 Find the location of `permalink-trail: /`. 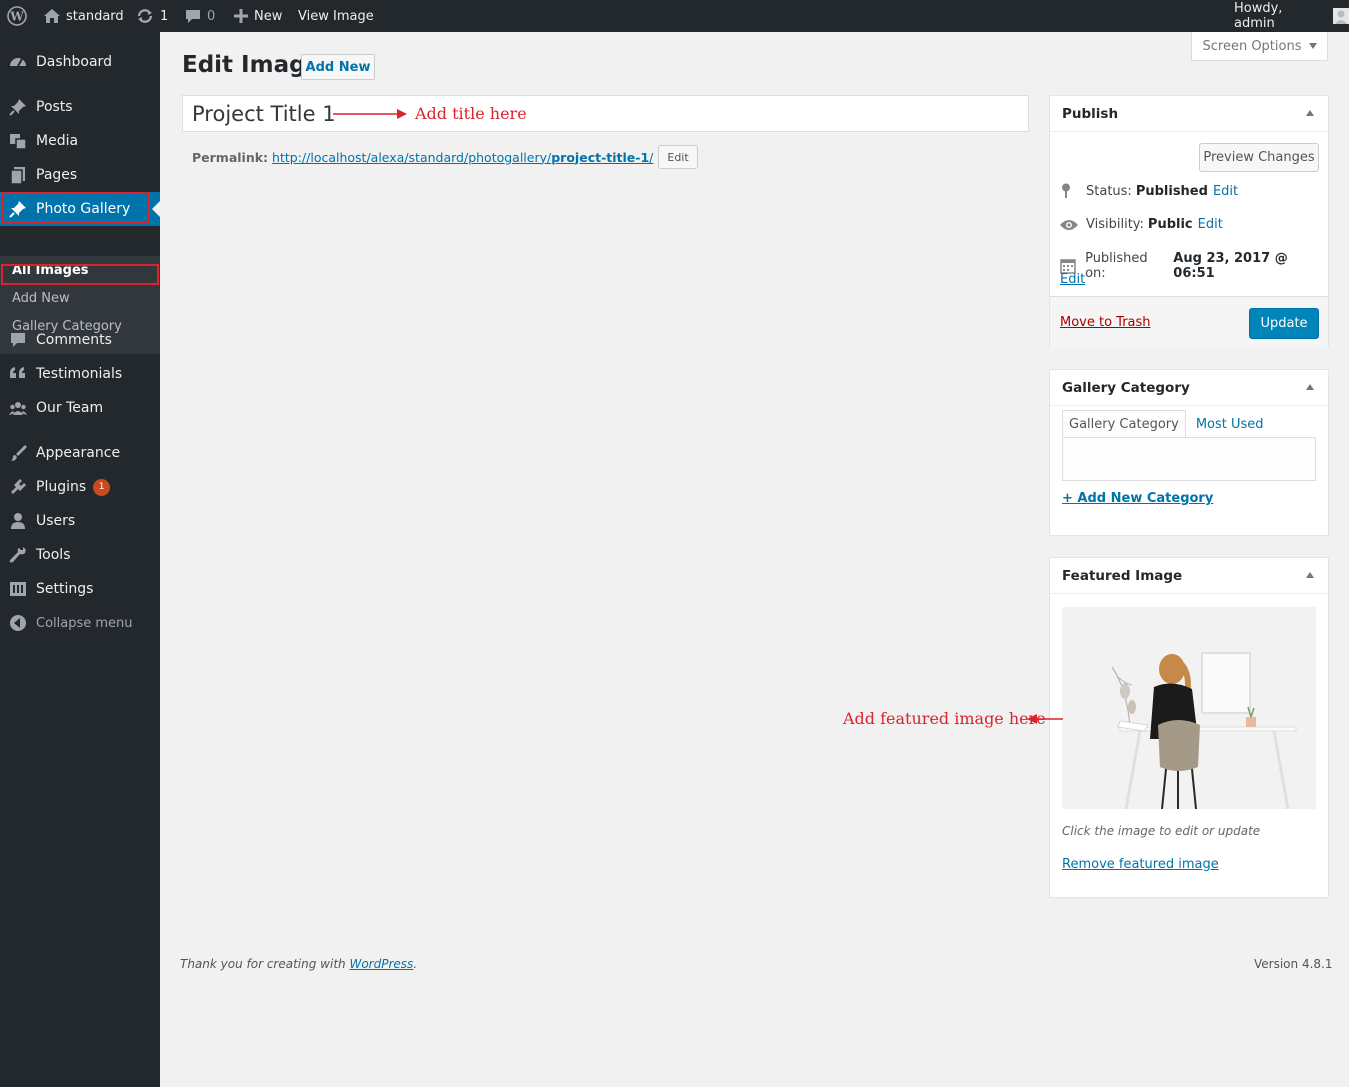

permalink-trail: / is located at coordinates (651, 157).